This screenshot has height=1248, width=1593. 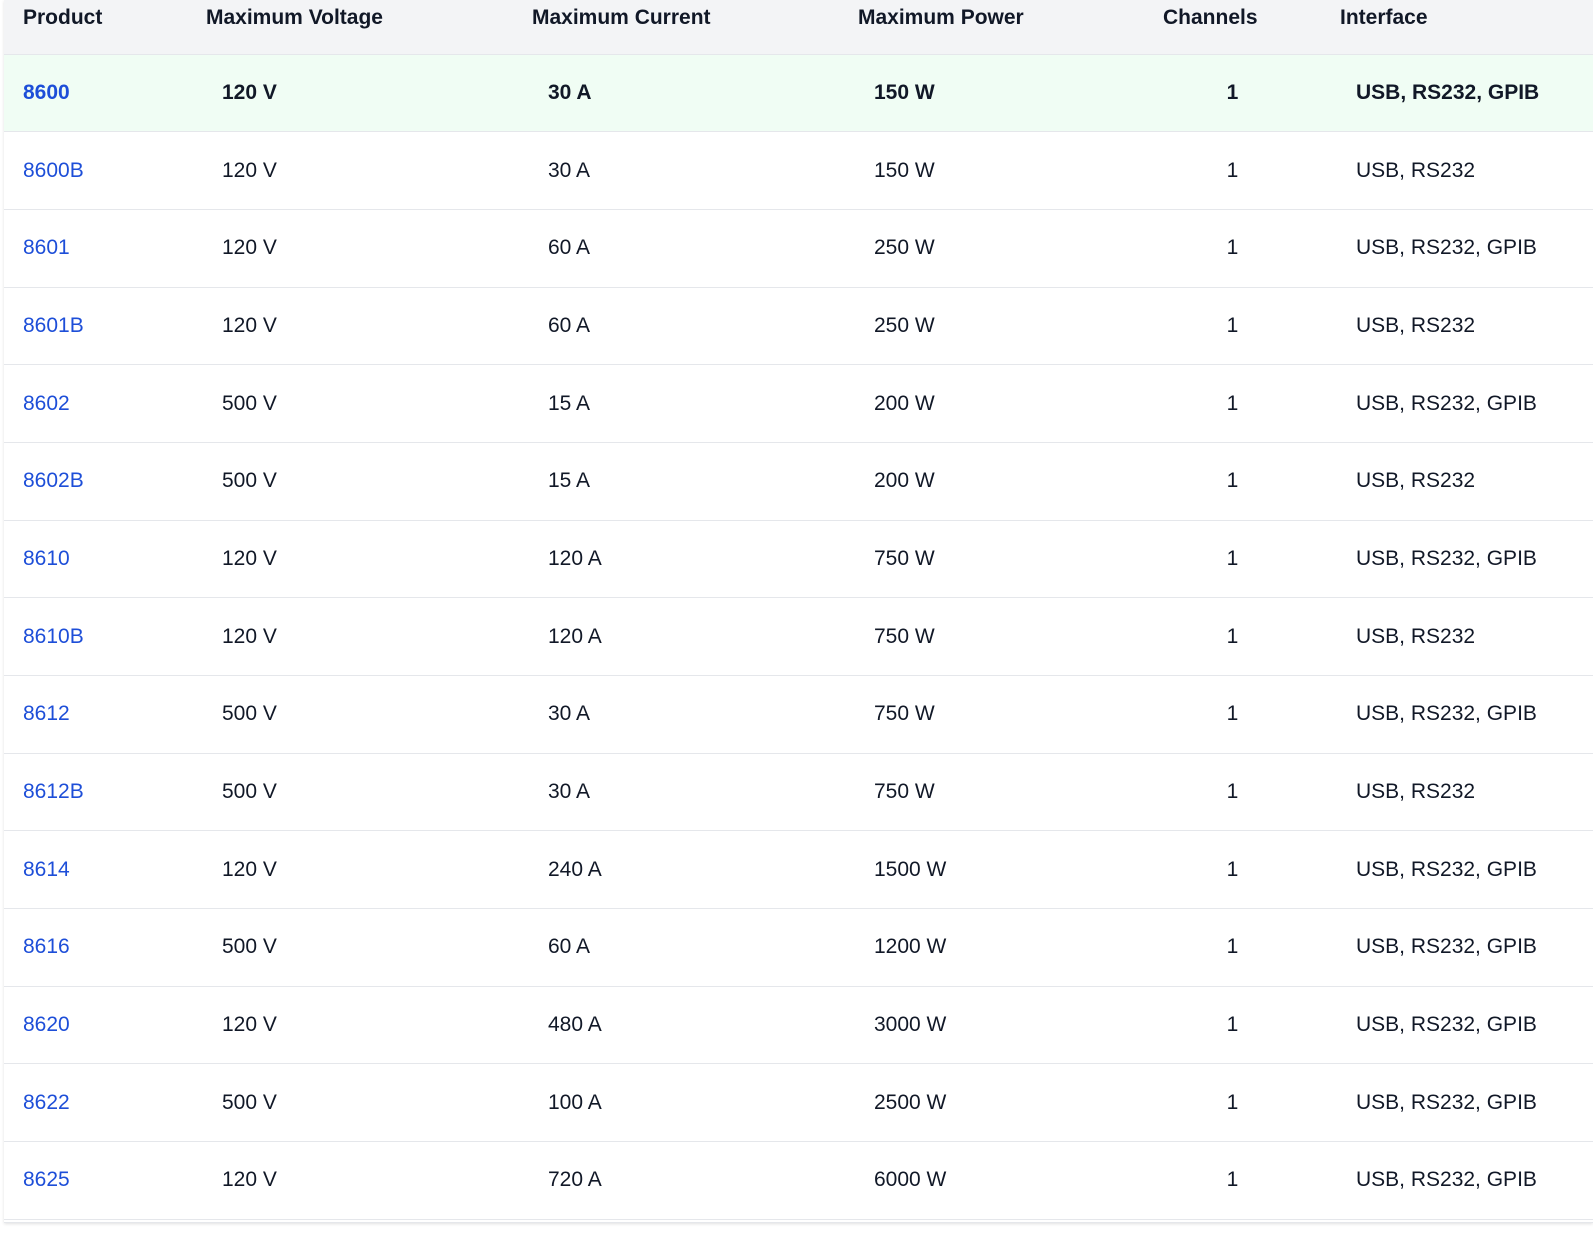 I want to click on product-cell: 8612, so click(x=95, y=715).